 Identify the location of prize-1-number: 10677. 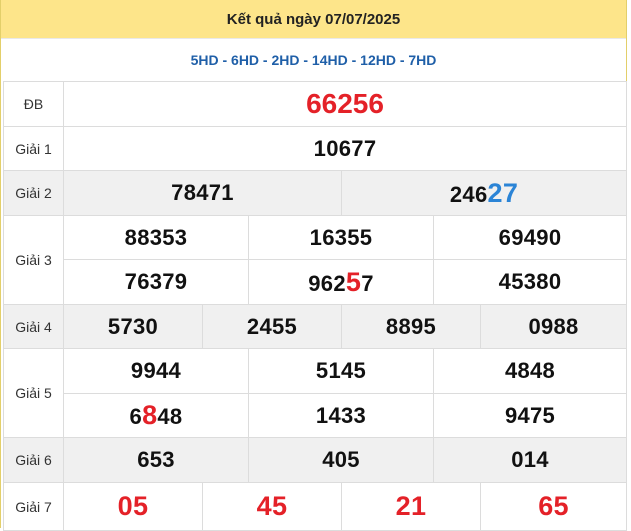
(345, 148).